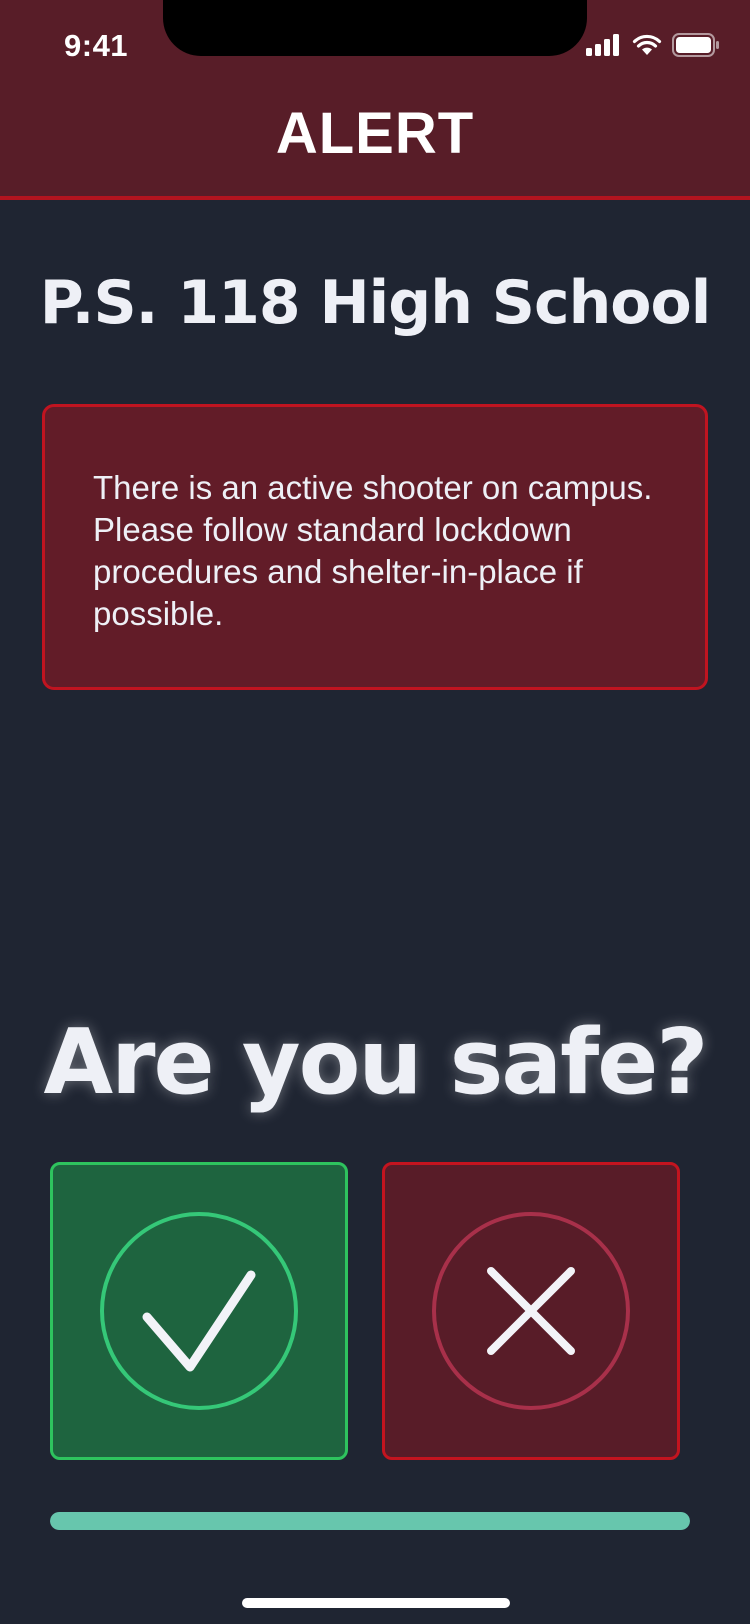 This screenshot has height=1624, width=750. I want to click on response-timer-bar, so click(370, 1521).